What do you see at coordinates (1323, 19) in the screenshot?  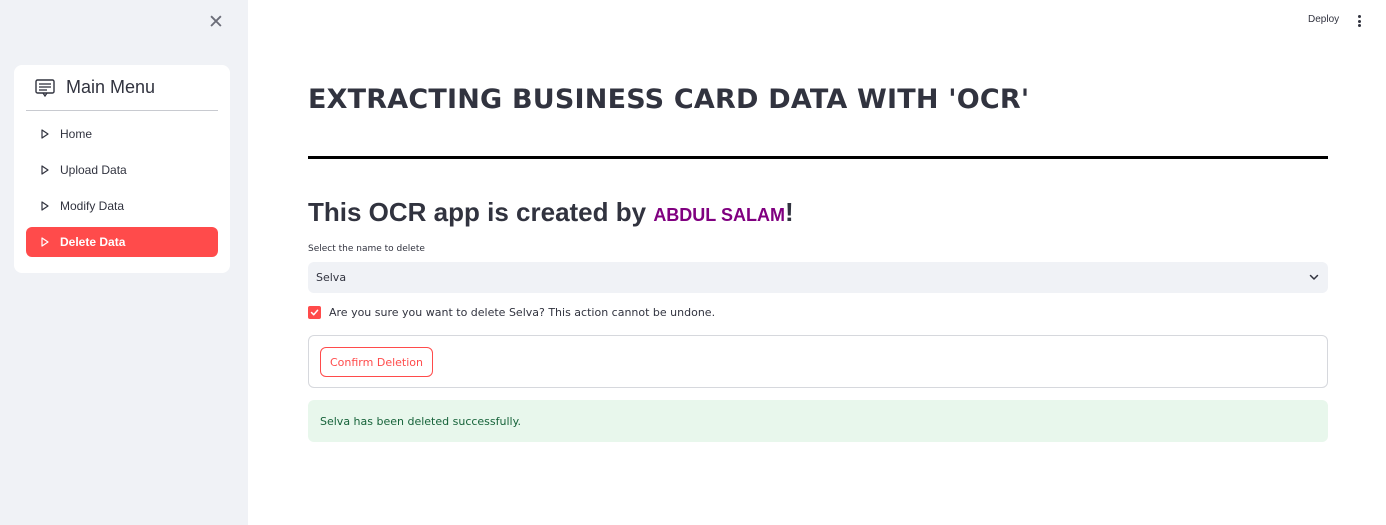 I see `deploy-button: Deploy` at bounding box center [1323, 19].